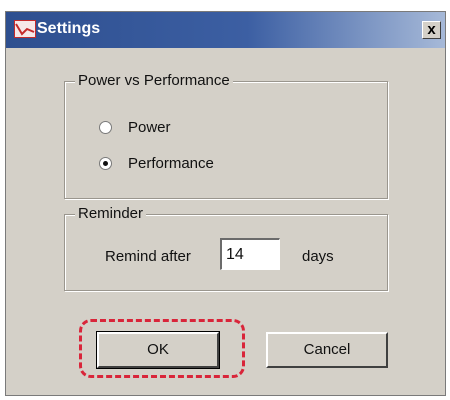 The image size is (450, 400). What do you see at coordinates (318, 256) in the screenshot?
I see `days-label: days` at bounding box center [318, 256].